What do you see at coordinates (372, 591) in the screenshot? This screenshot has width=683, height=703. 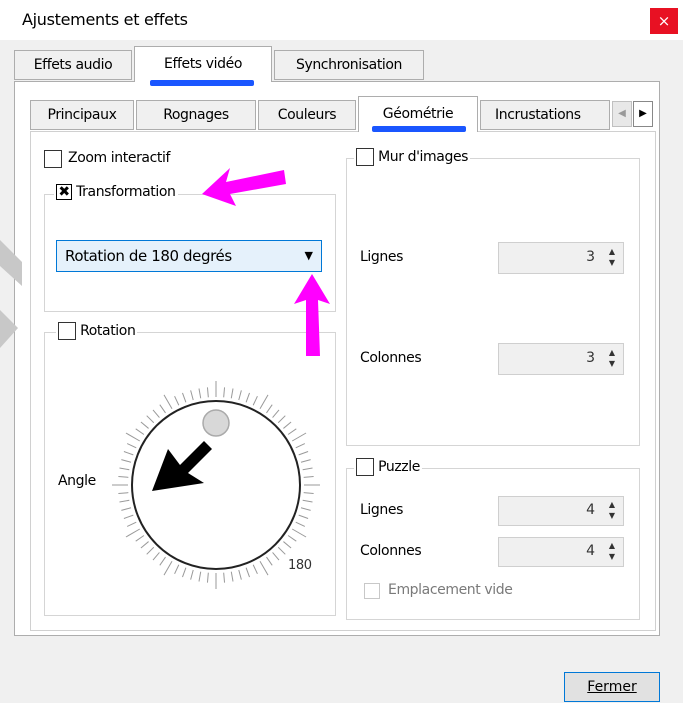 I see `emplacement-vide-checkbox` at bounding box center [372, 591].